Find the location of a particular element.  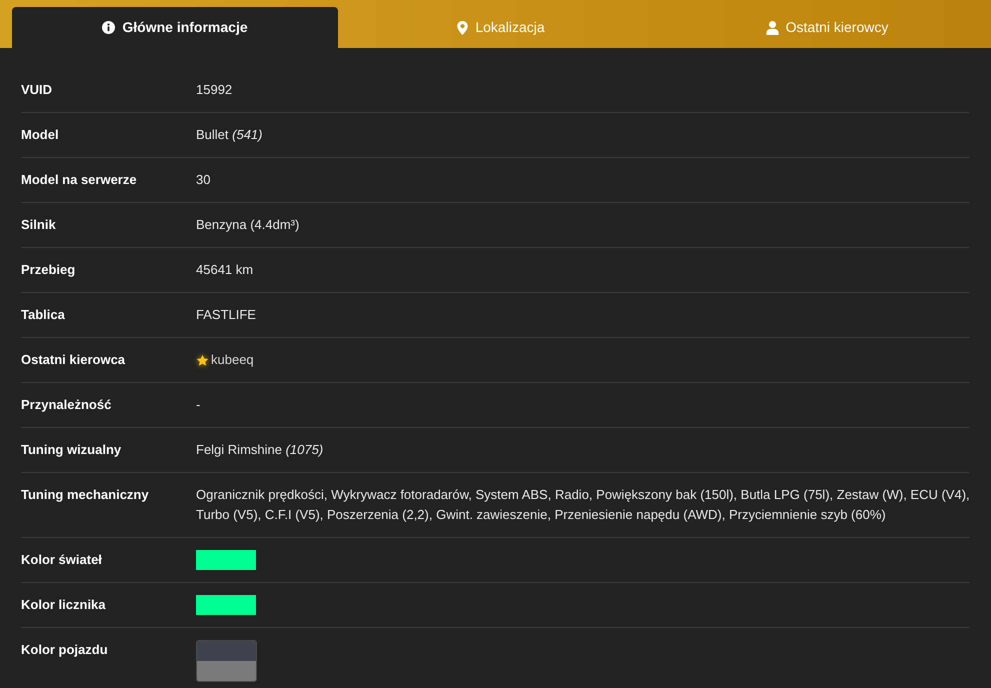

field-value: Benzyna (4.4dm³) is located at coordinates (248, 224).